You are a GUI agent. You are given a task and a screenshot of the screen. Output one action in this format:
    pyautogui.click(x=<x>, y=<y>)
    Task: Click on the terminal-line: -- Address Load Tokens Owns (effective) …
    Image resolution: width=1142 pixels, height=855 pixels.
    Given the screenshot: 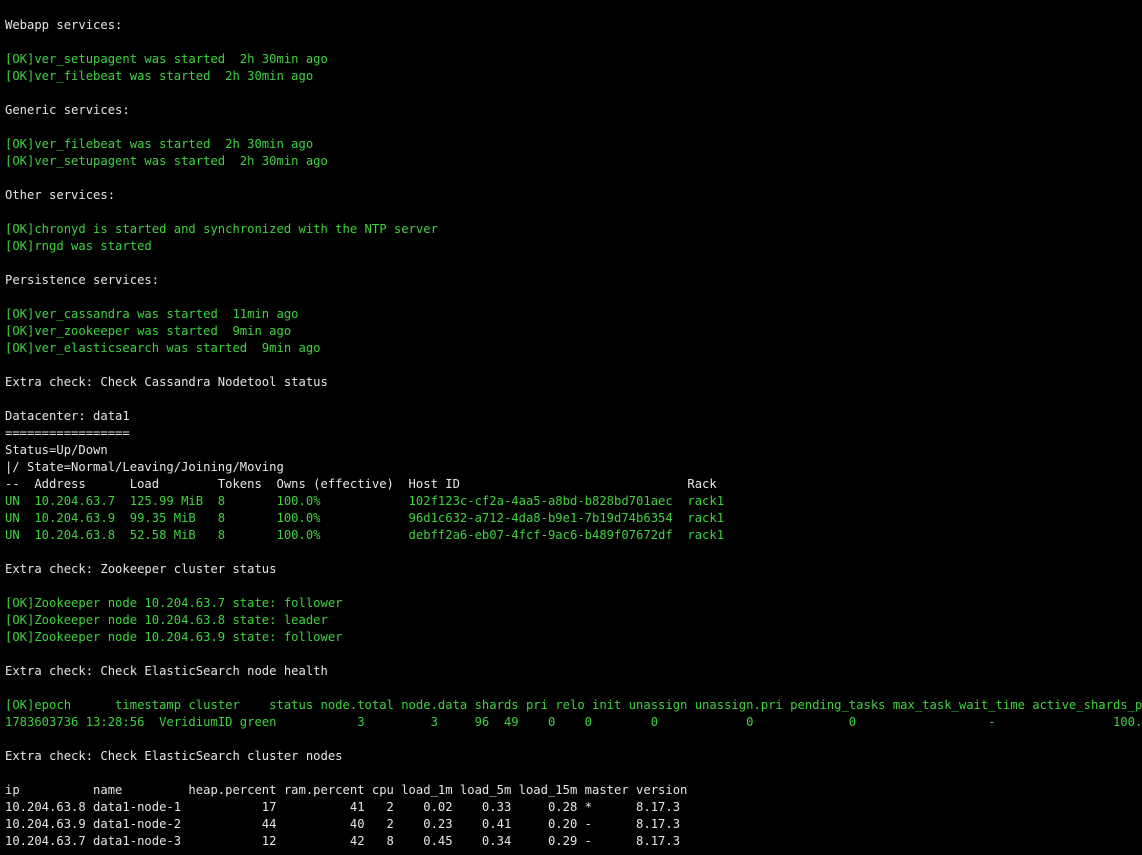 What is the action you would take?
    pyautogui.click(x=361, y=484)
    